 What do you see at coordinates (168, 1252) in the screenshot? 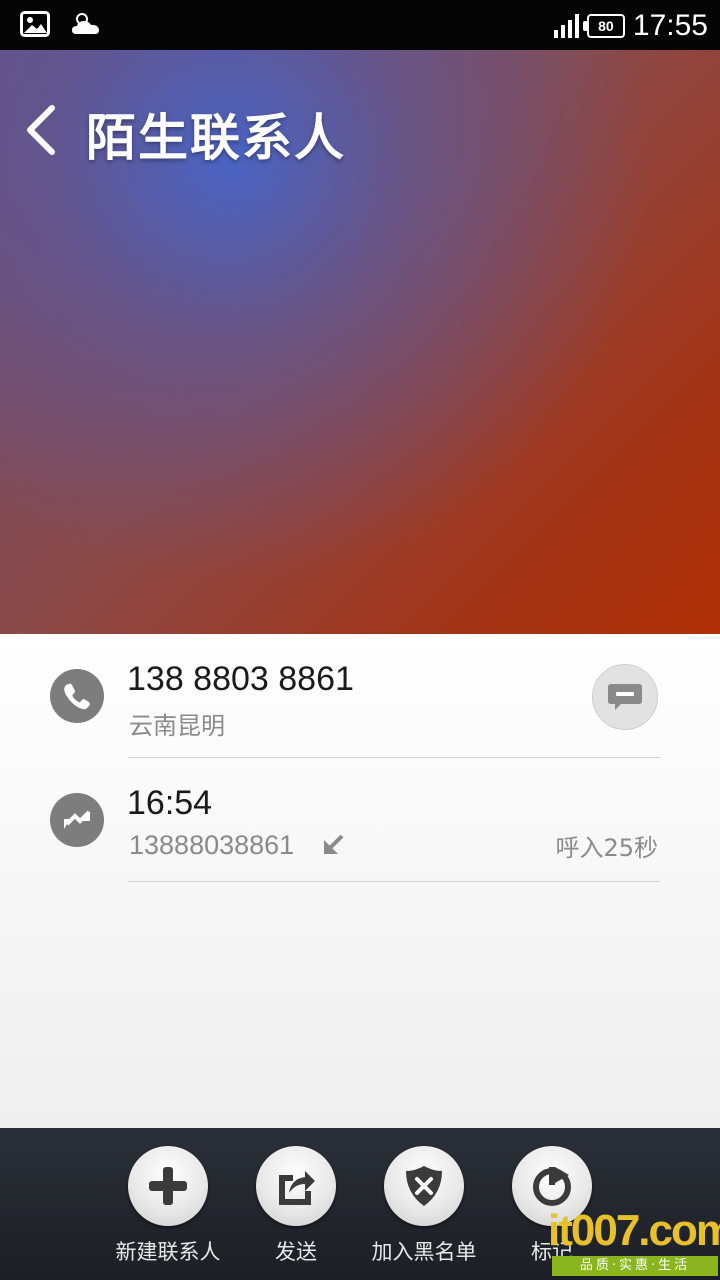
I see `action-label: 新建联系人` at bounding box center [168, 1252].